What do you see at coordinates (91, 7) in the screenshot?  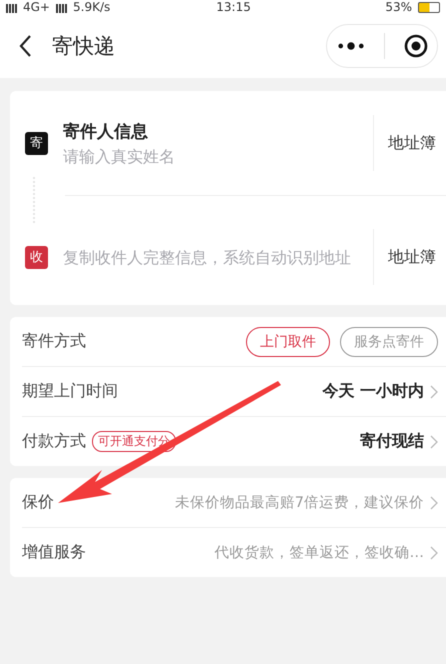 I see `network-speed: 5.9K/s` at bounding box center [91, 7].